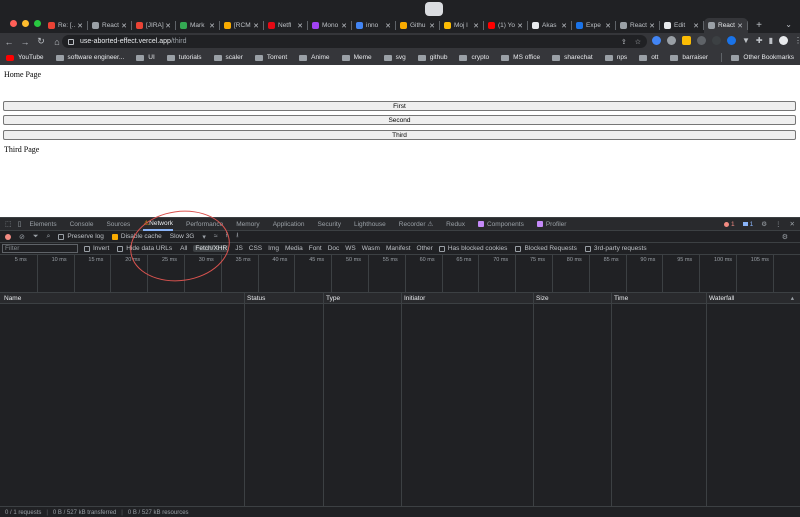  I want to click on column-header-name: Name, so click(12, 298).